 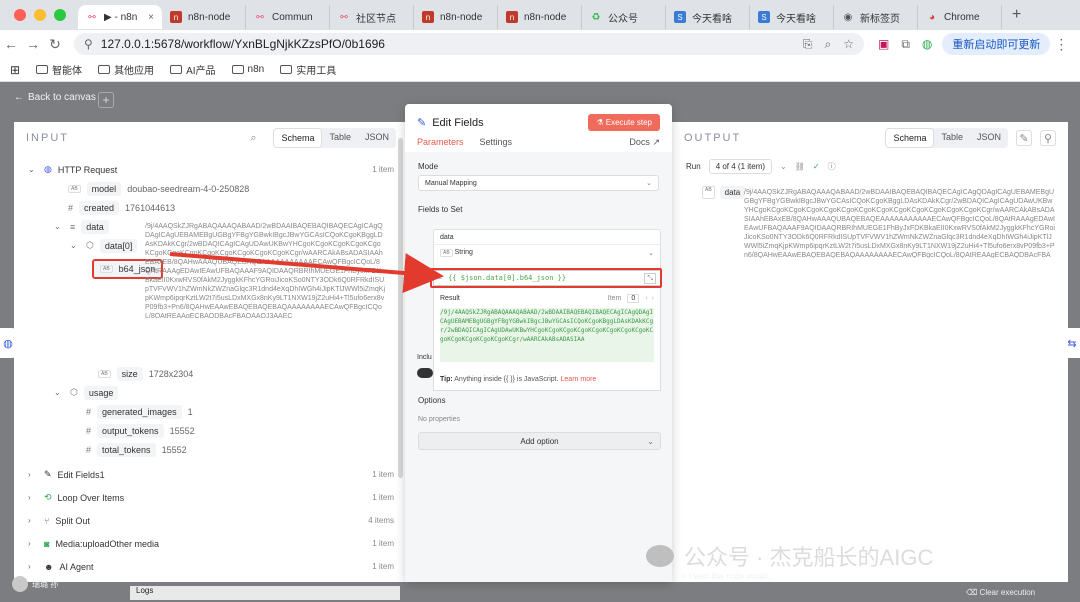 What do you see at coordinates (204, 17) in the screenshot?
I see `browser-tab-1: n n8n-node` at bounding box center [204, 17].